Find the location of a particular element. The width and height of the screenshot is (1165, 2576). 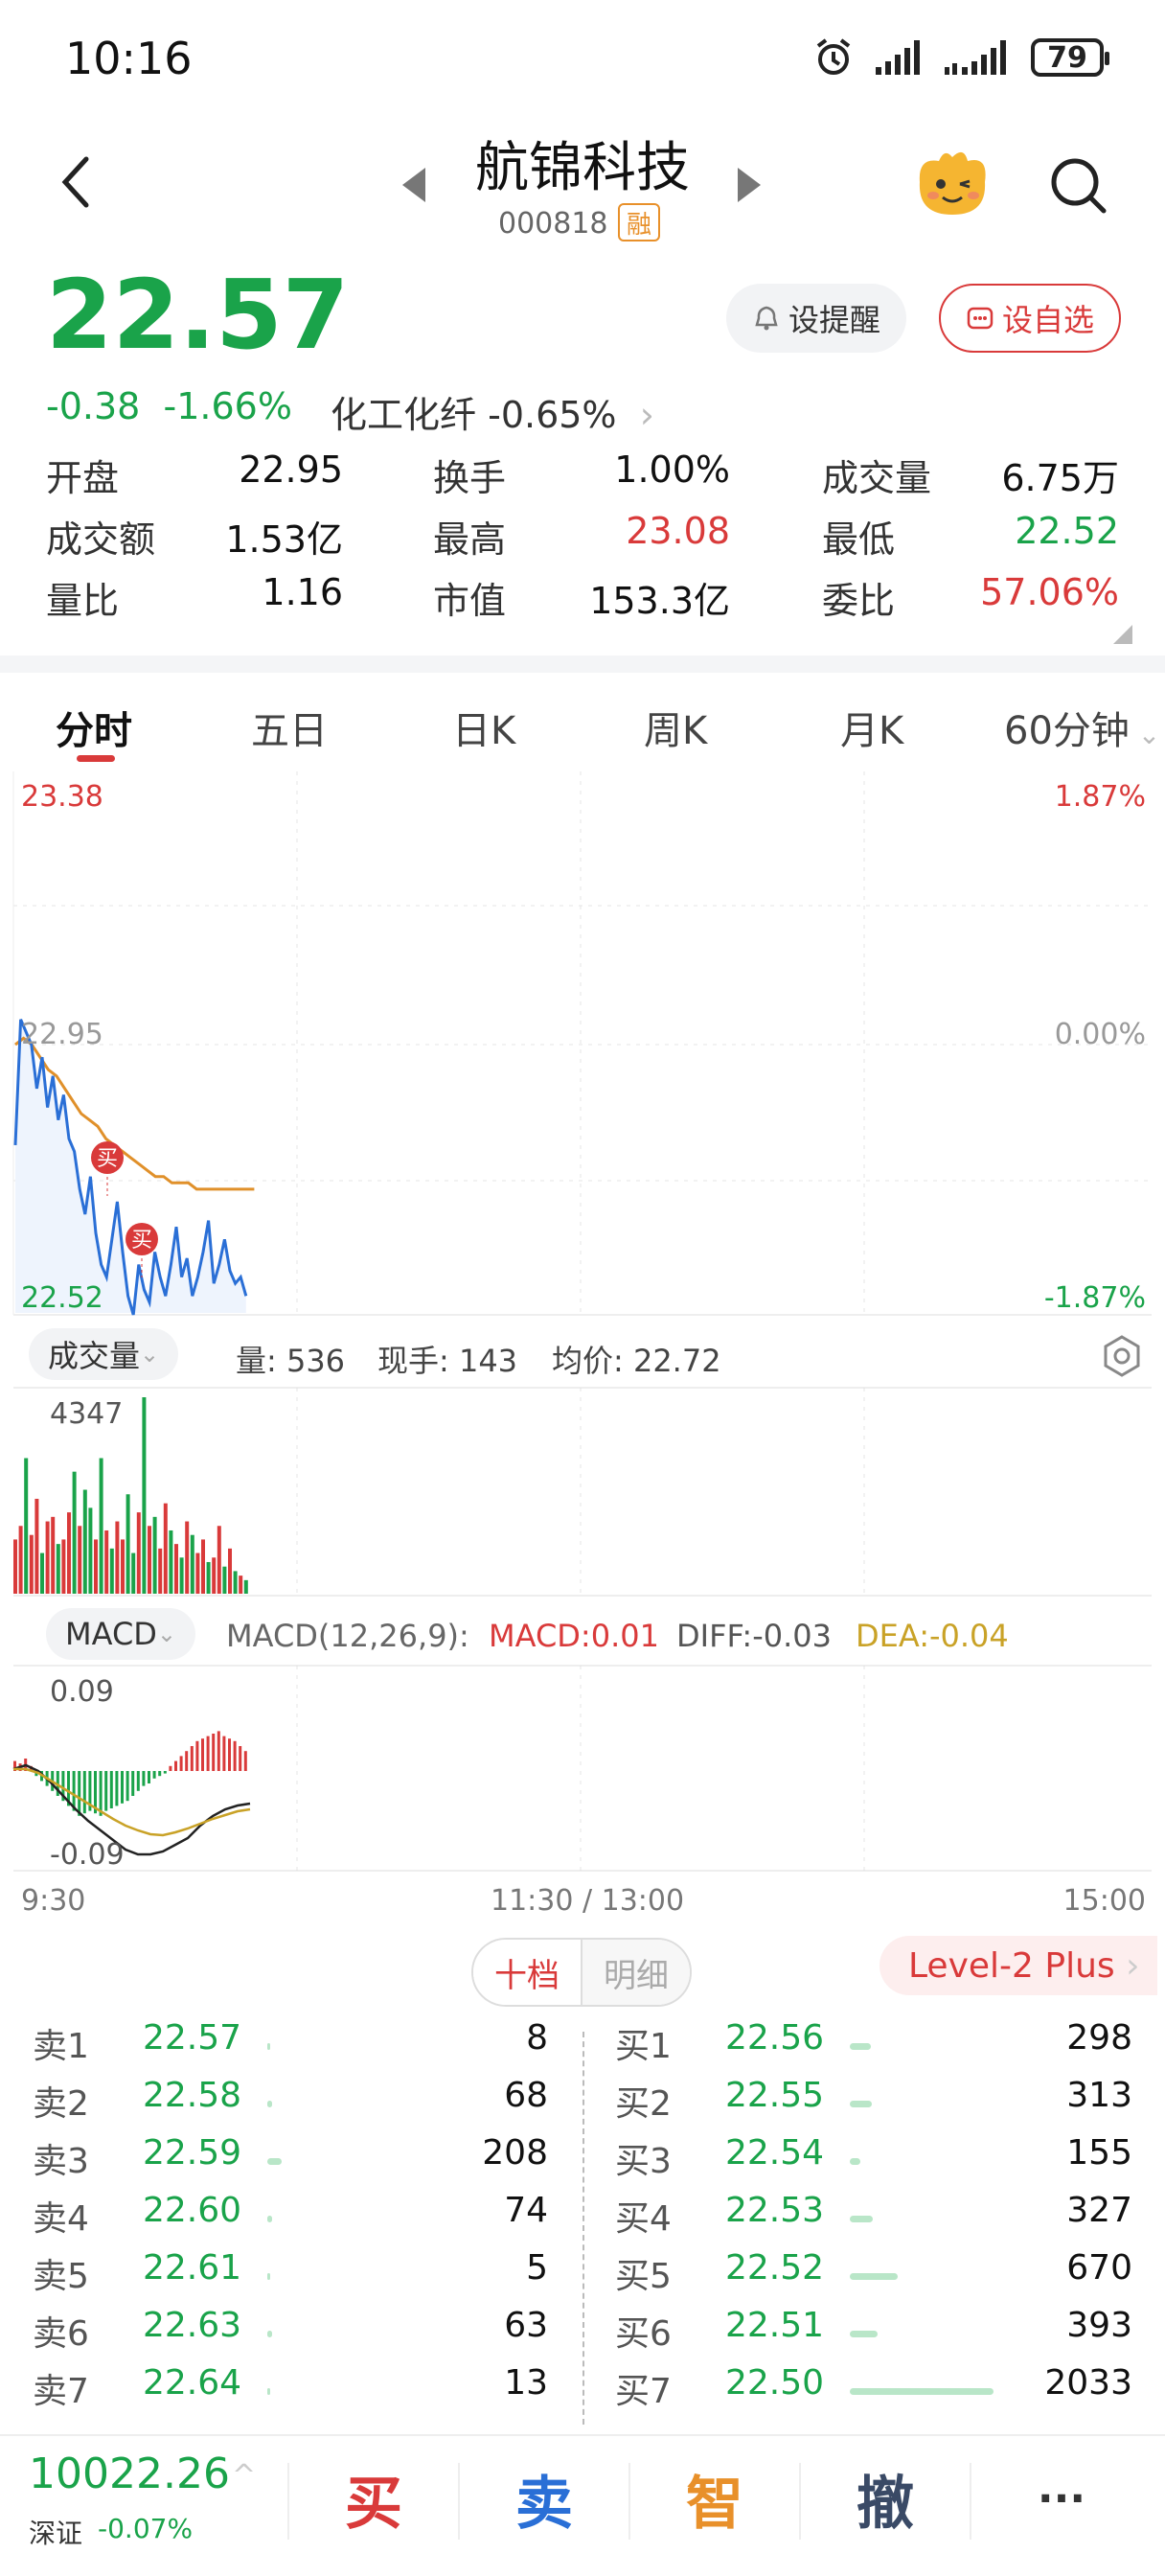

time-end: 15:00 is located at coordinates (1104, 1901).